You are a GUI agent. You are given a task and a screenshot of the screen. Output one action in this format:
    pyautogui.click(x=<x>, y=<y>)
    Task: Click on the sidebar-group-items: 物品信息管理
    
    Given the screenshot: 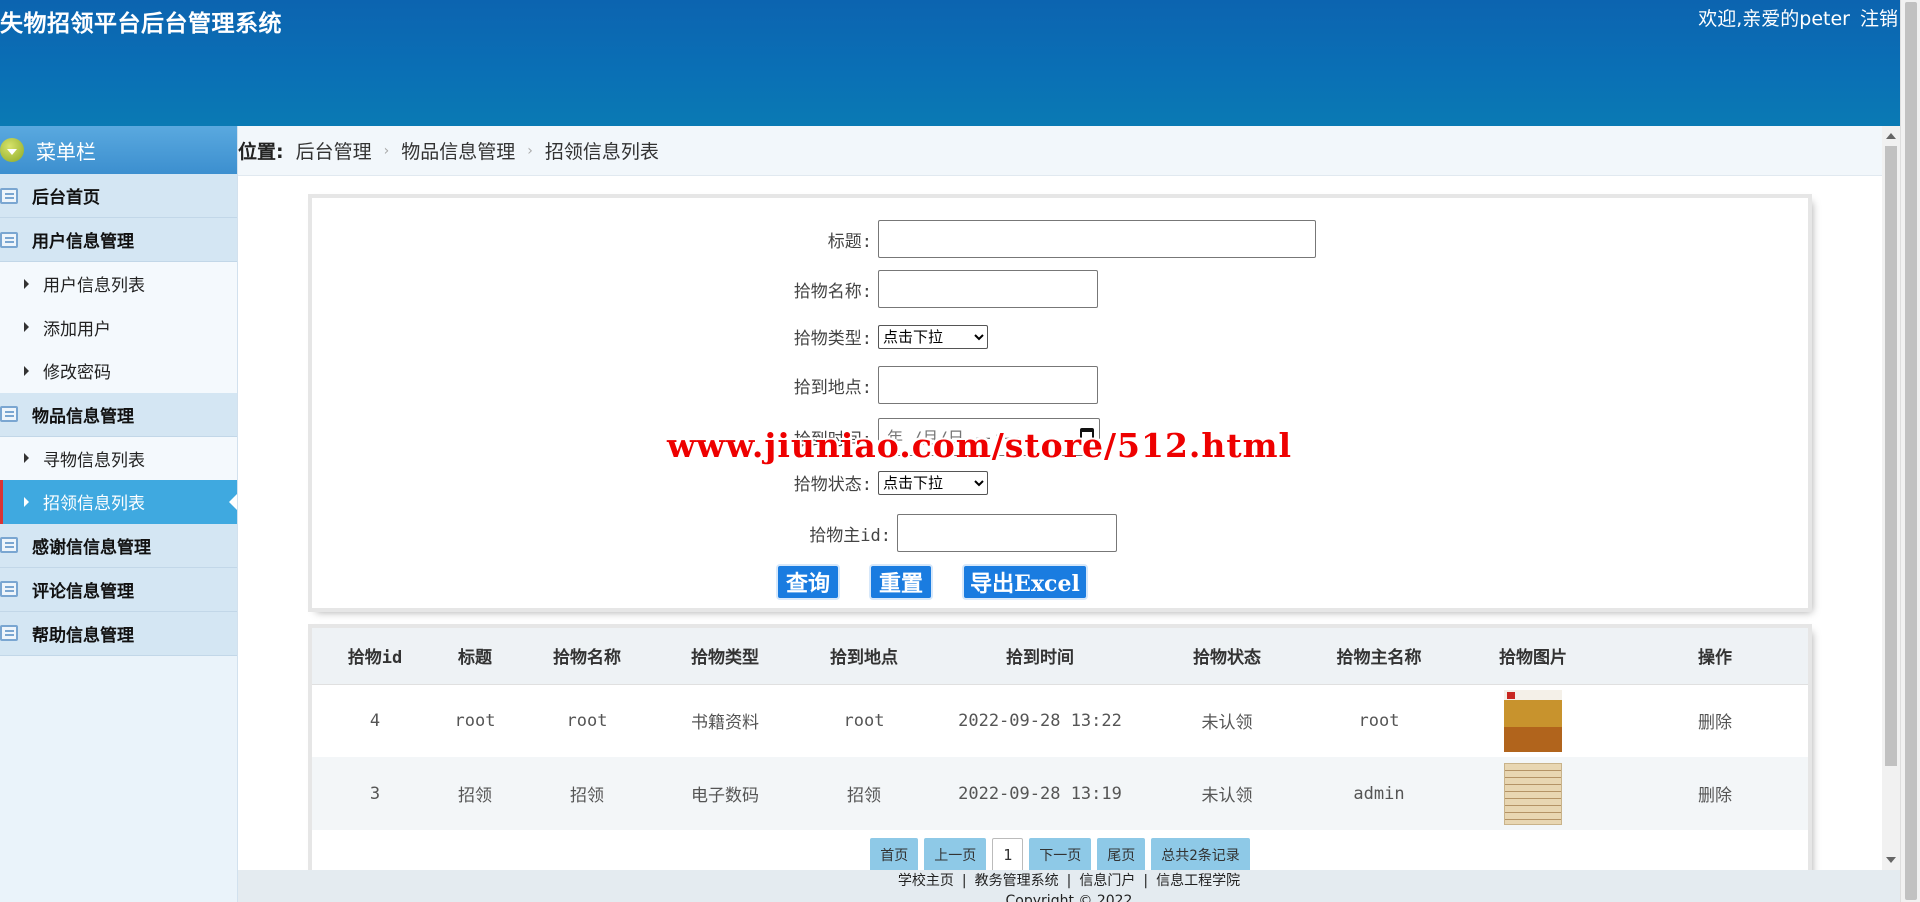 What is the action you would take?
    pyautogui.click(x=118, y=414)
    